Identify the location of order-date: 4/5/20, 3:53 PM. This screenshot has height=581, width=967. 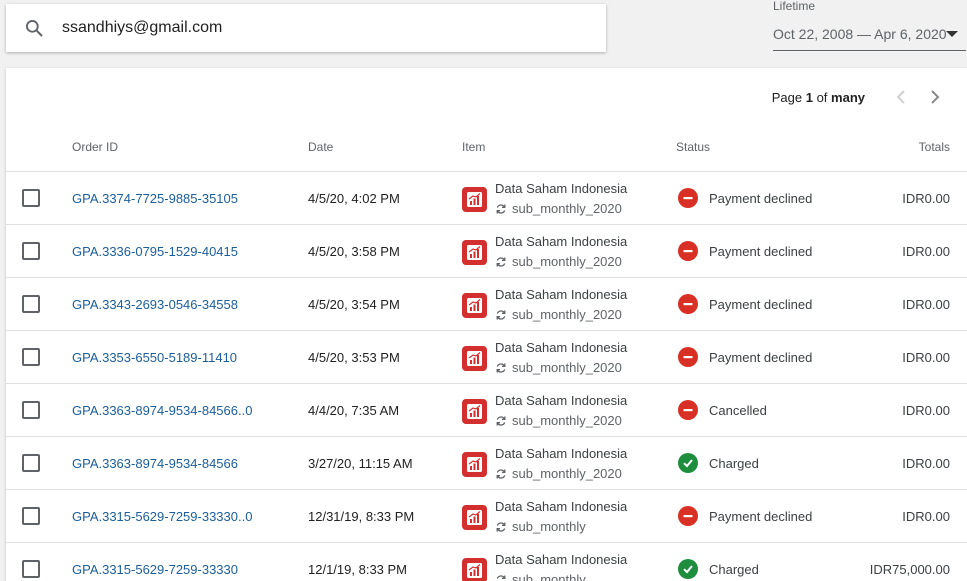
(354, 357).